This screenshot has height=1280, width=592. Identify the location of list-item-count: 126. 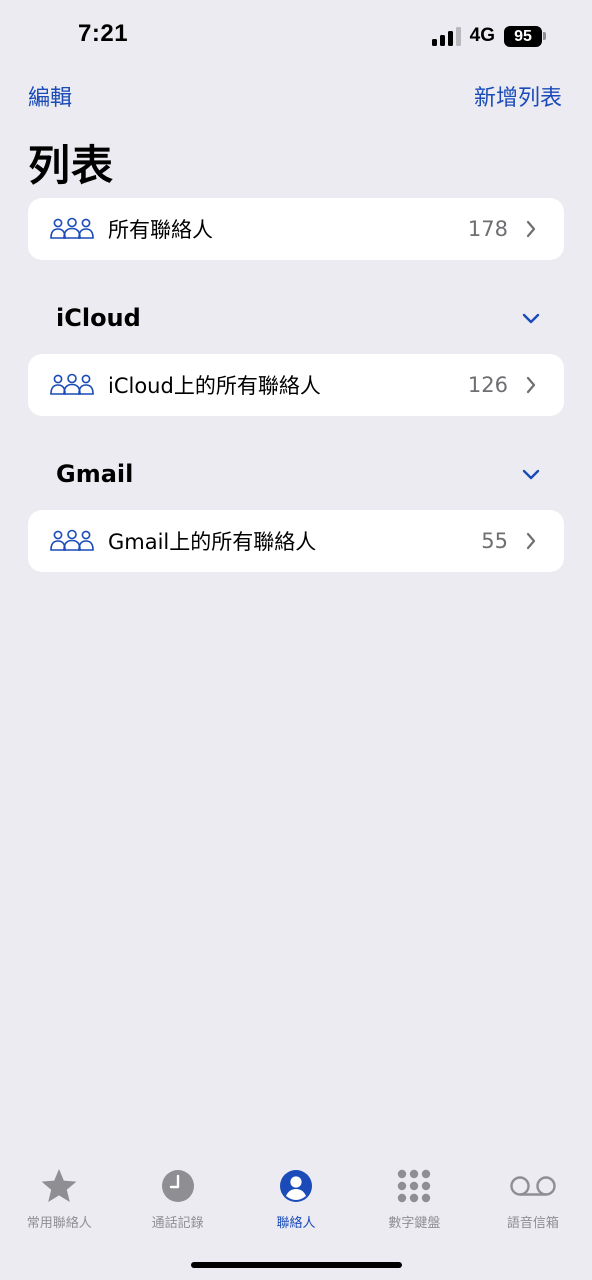
(487, 385).